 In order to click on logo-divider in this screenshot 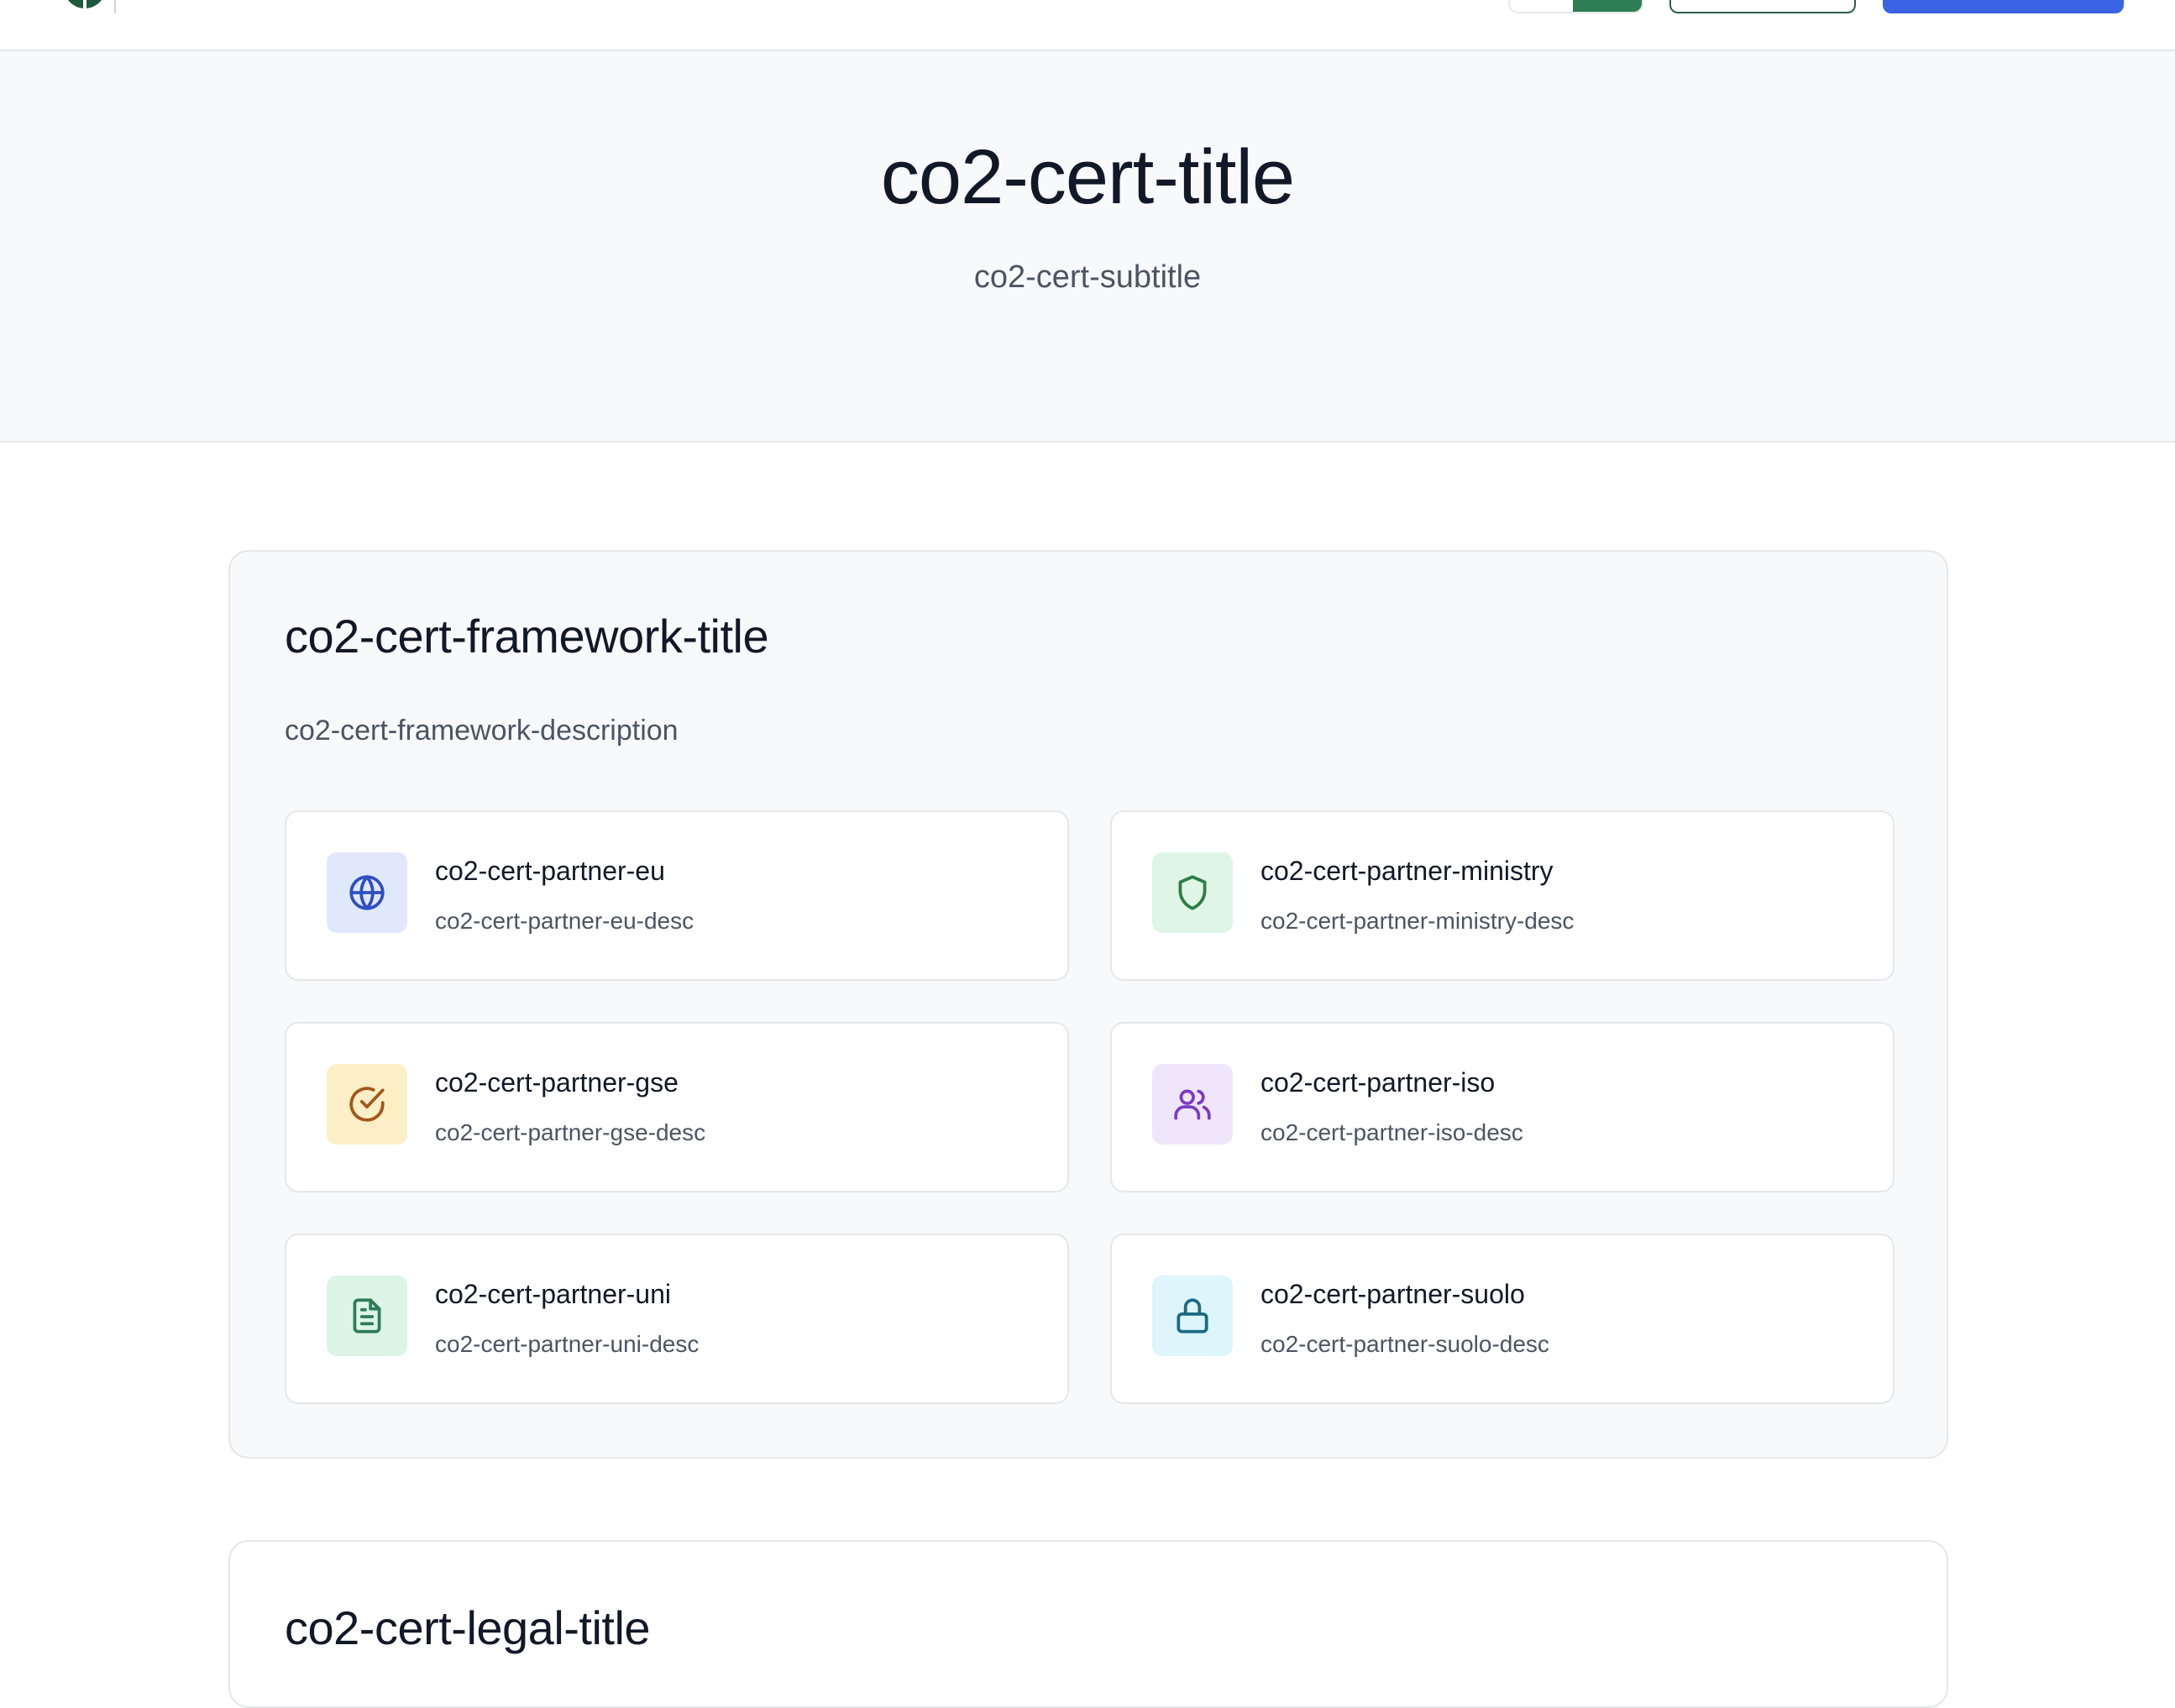, I will do `click(115, 7)`.